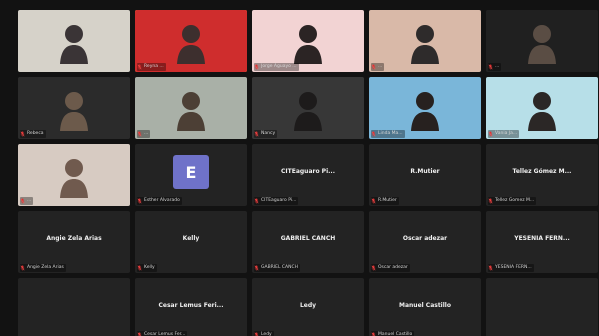  Describe the element at coordinates (191, 175) in the screenshot. I see `participant-tile: E Esther Alvarado` at that location.